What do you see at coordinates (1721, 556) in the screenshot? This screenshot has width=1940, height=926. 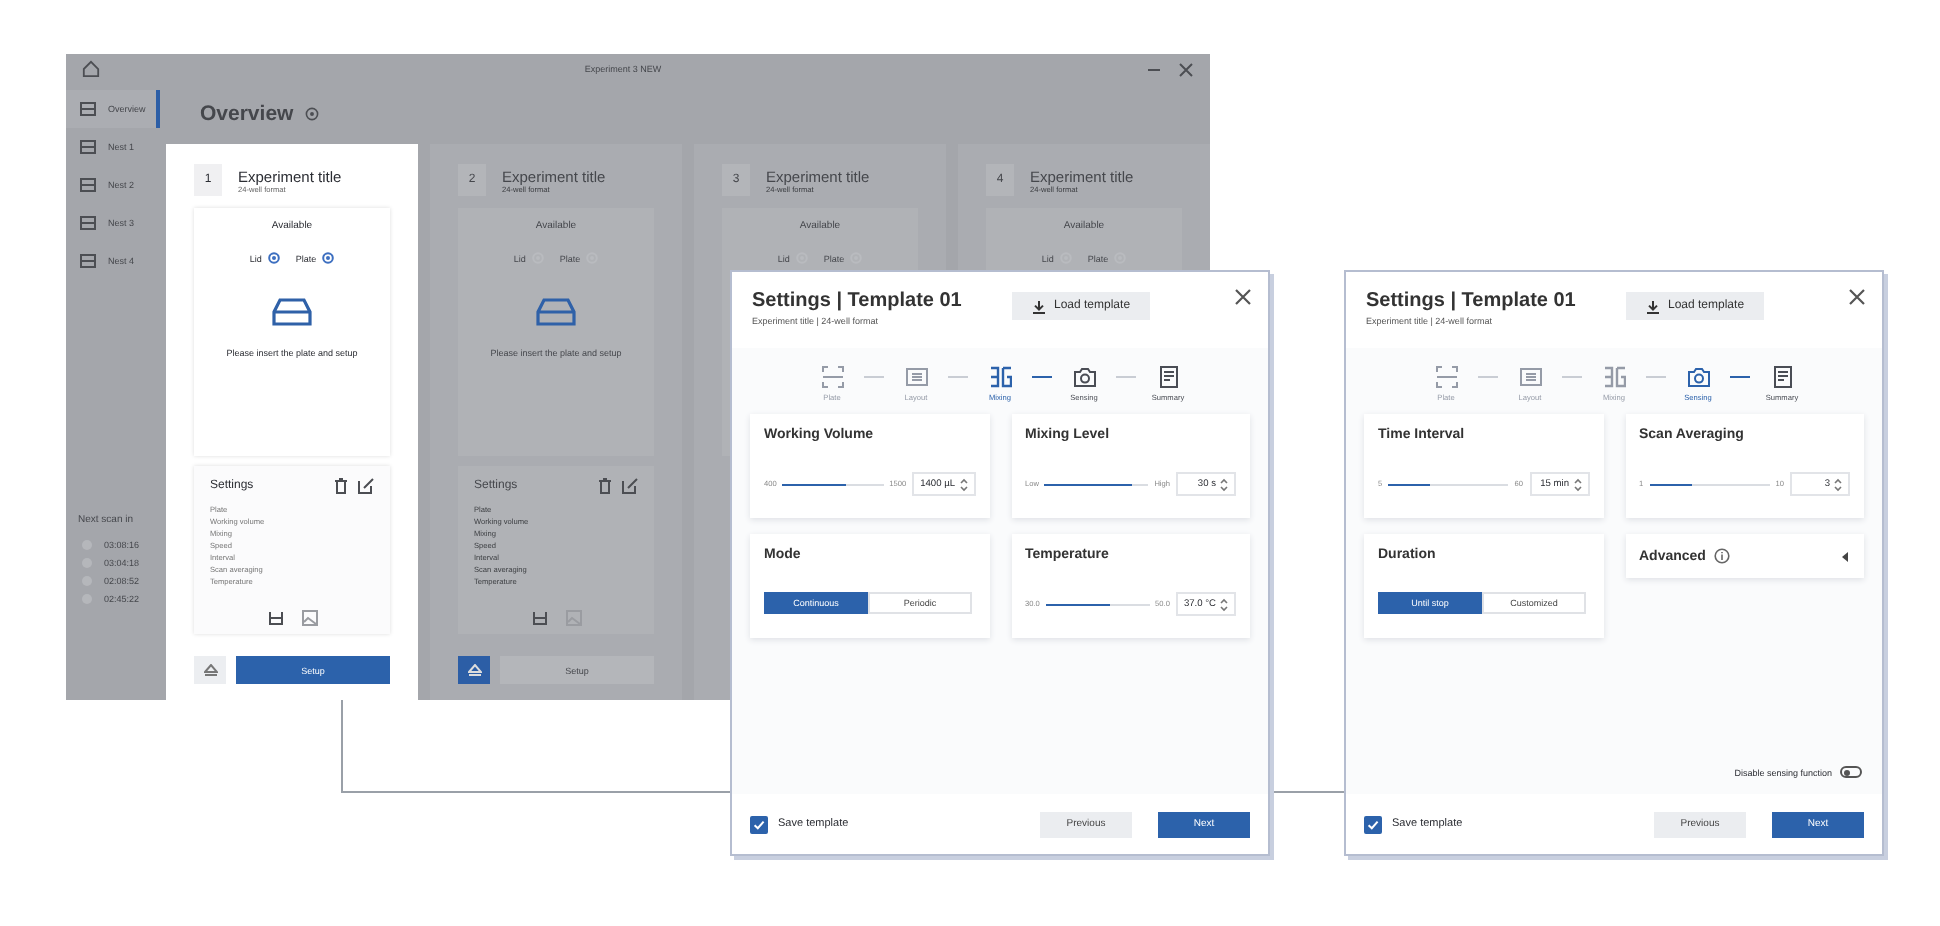 I see `info-icon` at bounding box center [1721, 556].